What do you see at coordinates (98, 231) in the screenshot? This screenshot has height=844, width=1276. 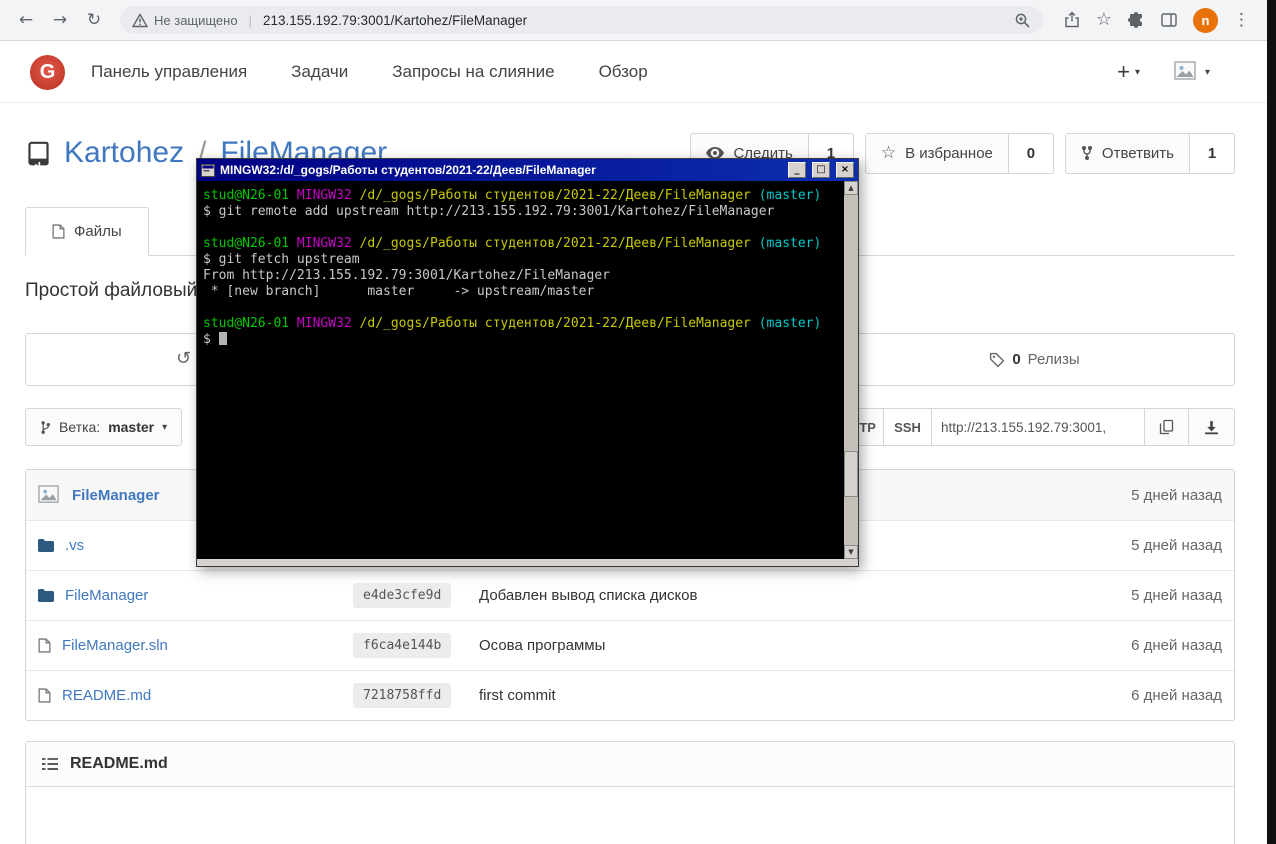 I see `tab-files-label: Файлы` at bounding box center [98, 231].